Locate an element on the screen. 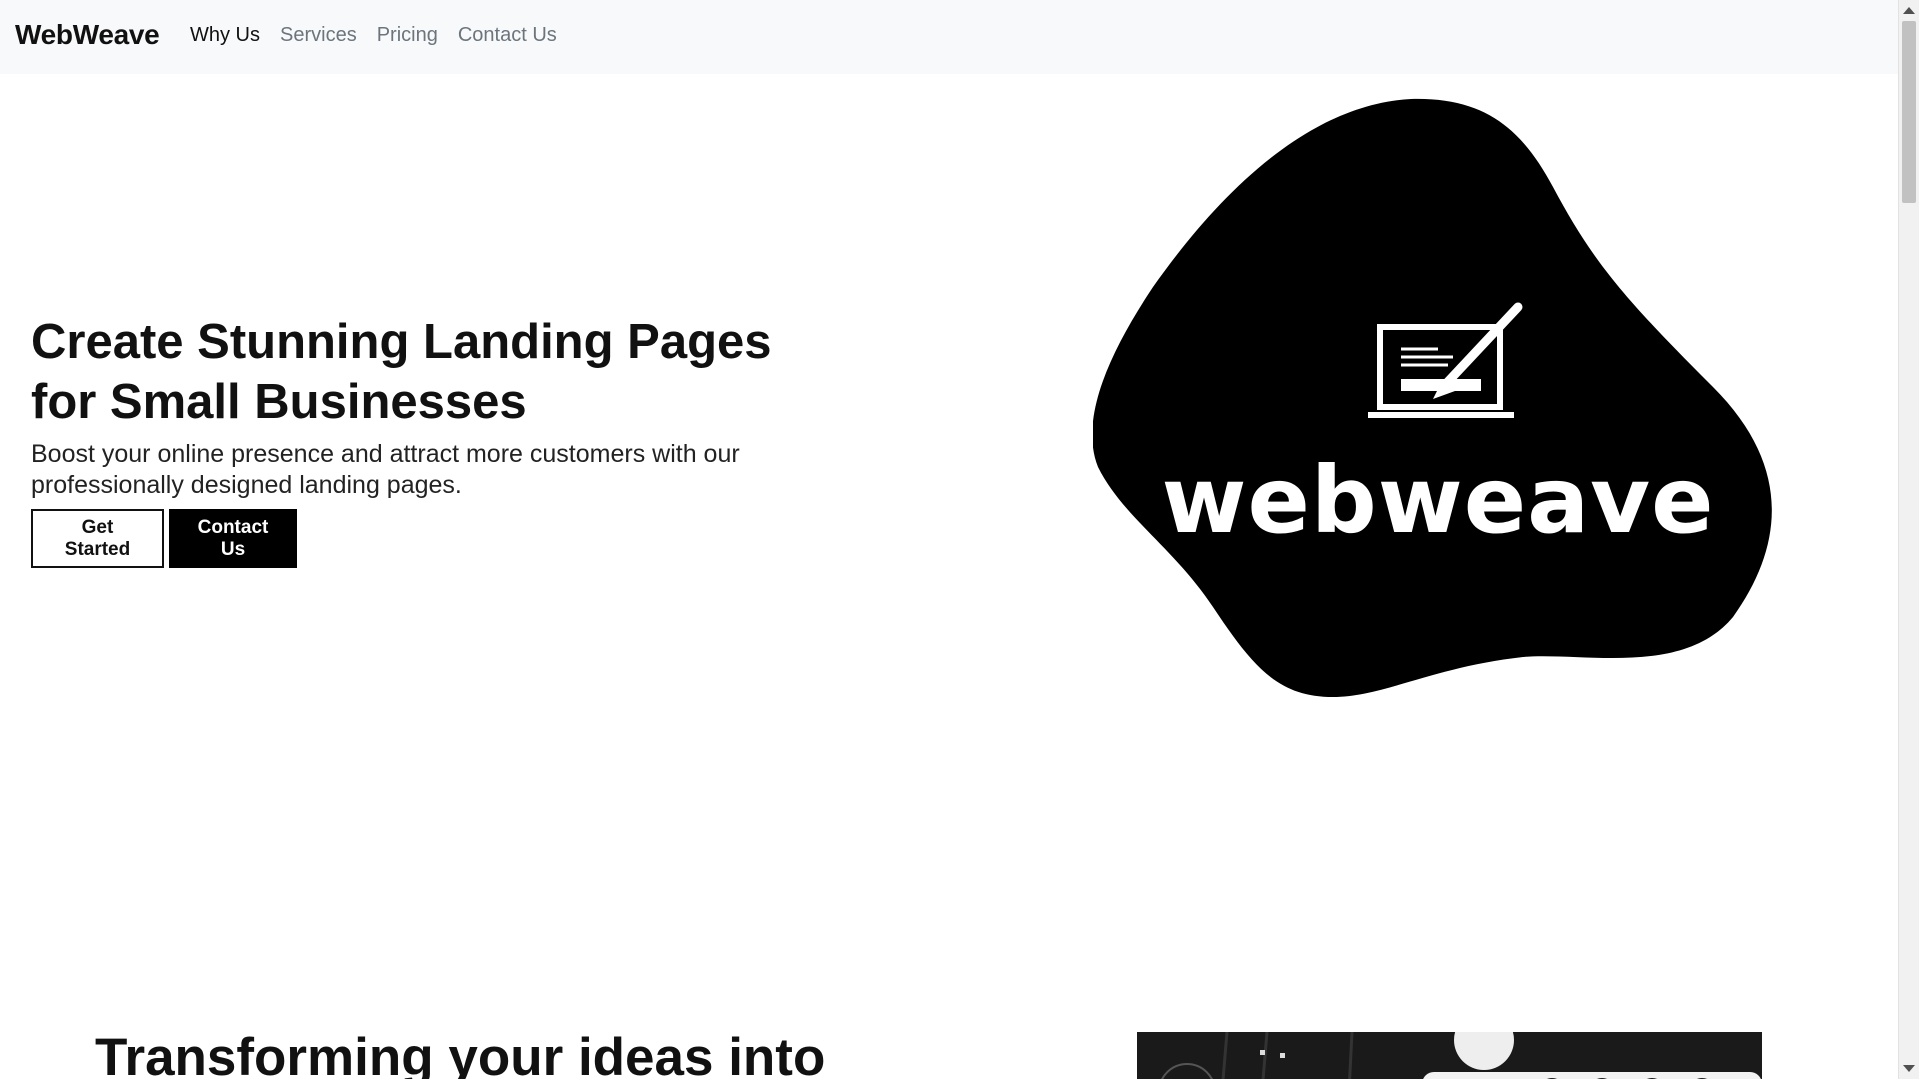 The width and height of the screenshot is (1919, 1079). logo-wordmark: webweave is located at coordinates (1437, 500).